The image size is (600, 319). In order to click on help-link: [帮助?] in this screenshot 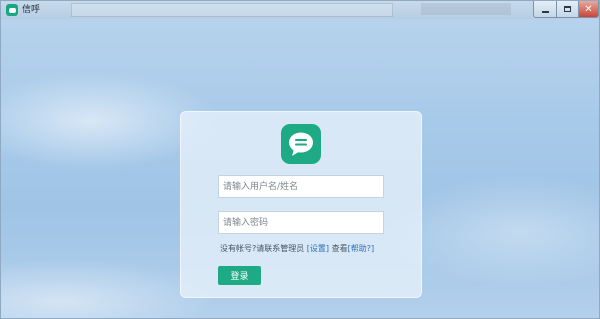, I will do `click(361, 248)`.